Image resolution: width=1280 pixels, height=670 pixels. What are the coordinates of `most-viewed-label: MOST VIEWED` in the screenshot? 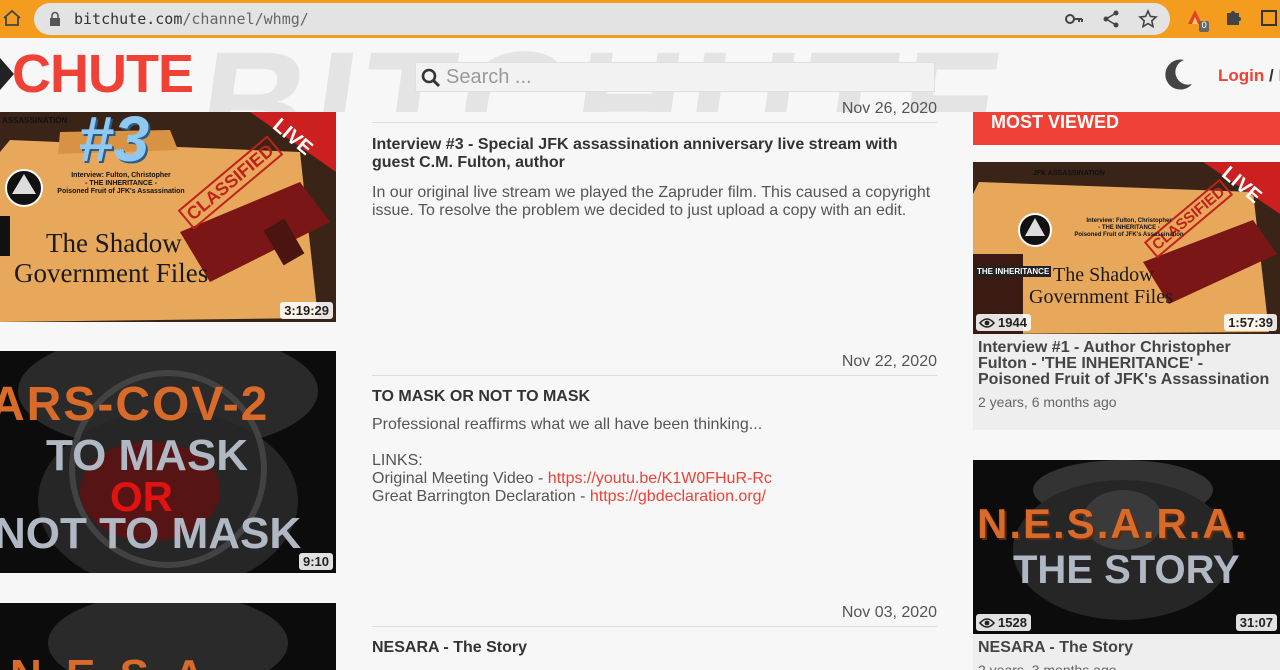 It's located at (1055, 122).